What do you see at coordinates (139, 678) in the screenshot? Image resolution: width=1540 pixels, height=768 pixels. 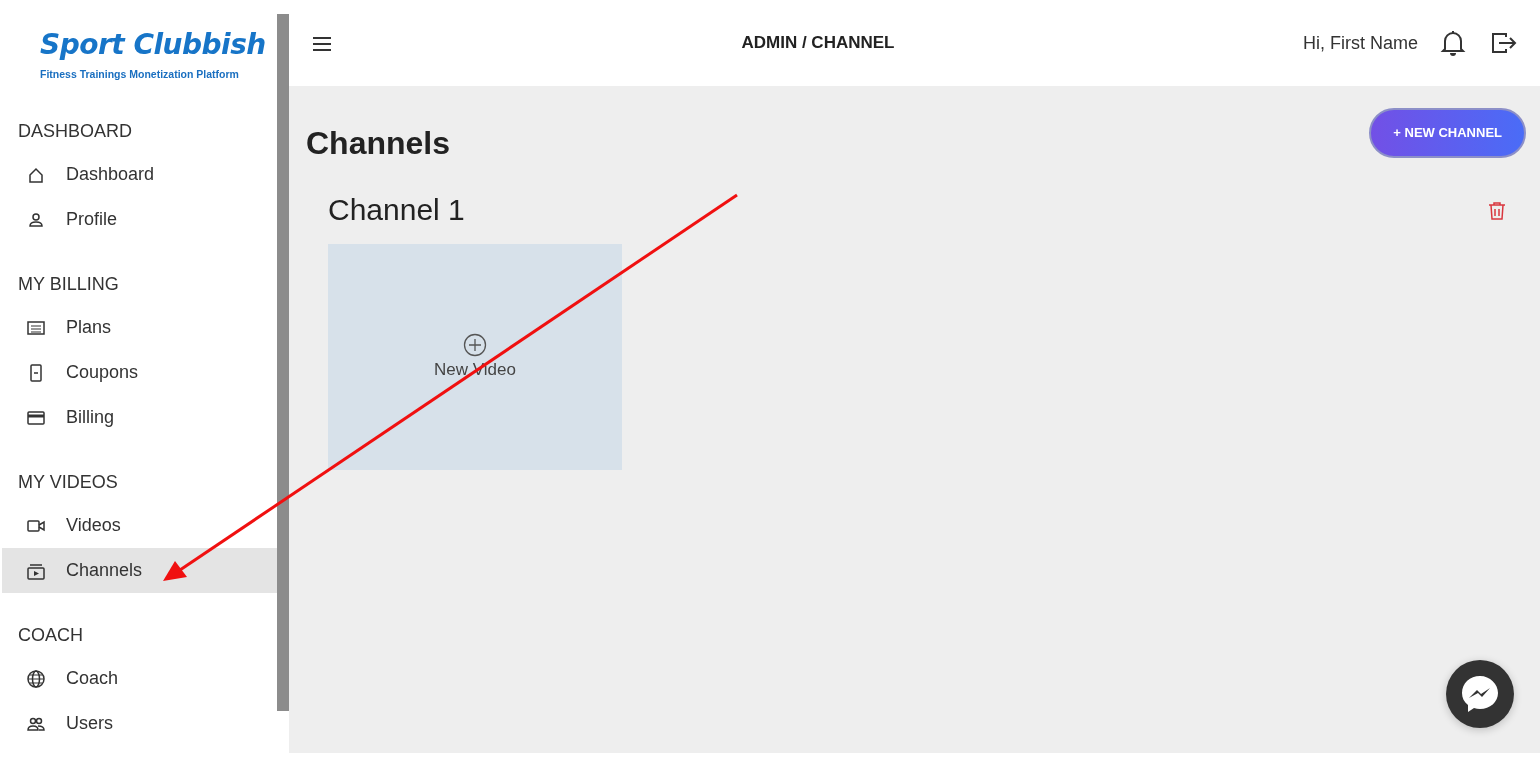 I see `sidebar-item: Coach` at bounding box center [139, 678].